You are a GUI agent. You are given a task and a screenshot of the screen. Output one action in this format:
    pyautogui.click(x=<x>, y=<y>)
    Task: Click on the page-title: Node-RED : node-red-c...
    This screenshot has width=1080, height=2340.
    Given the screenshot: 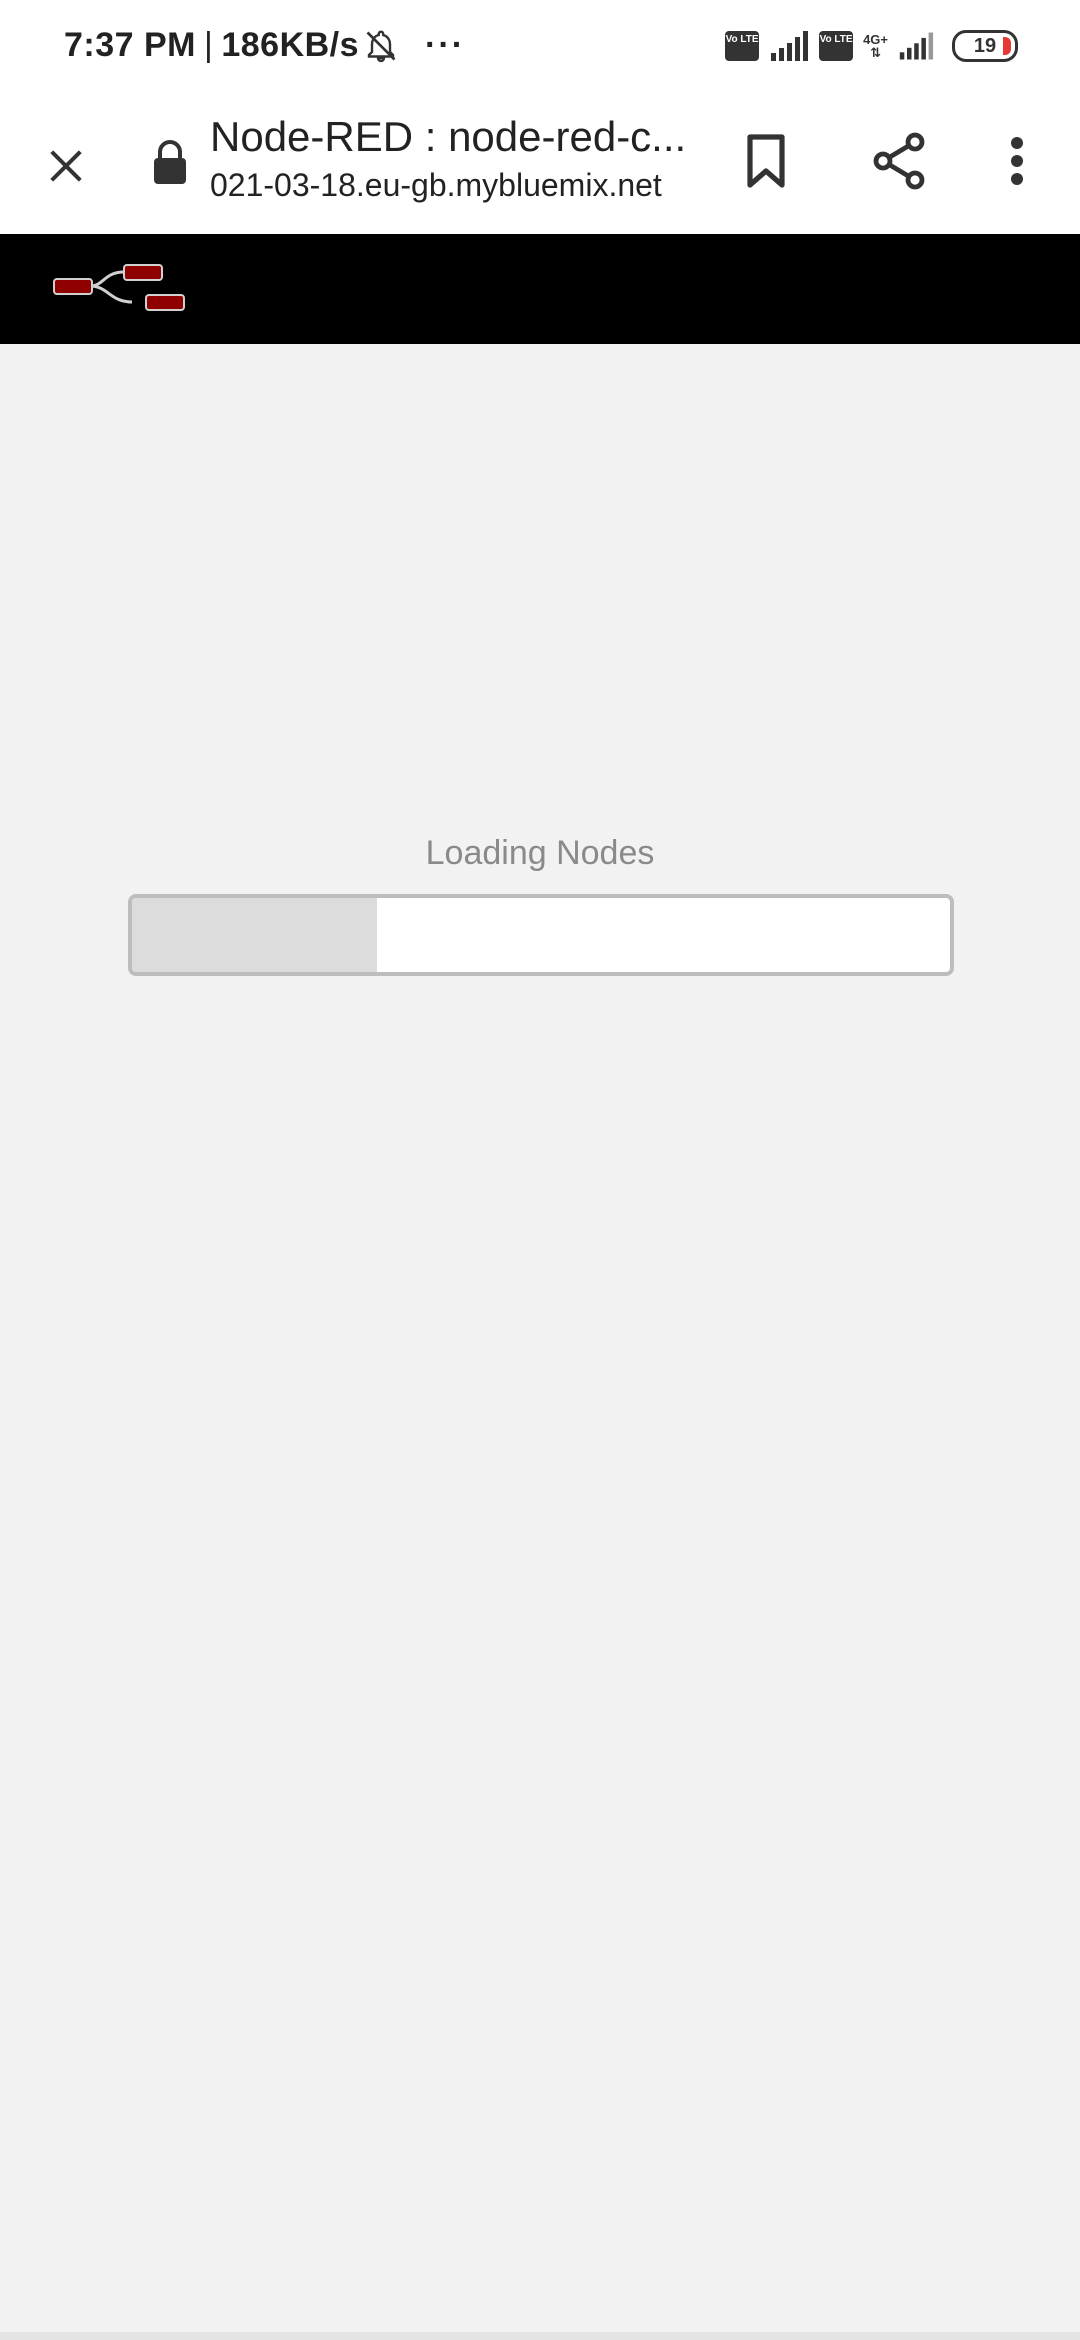 What is the action you would take?
    pyautogui.click(x=448, y=136)
    